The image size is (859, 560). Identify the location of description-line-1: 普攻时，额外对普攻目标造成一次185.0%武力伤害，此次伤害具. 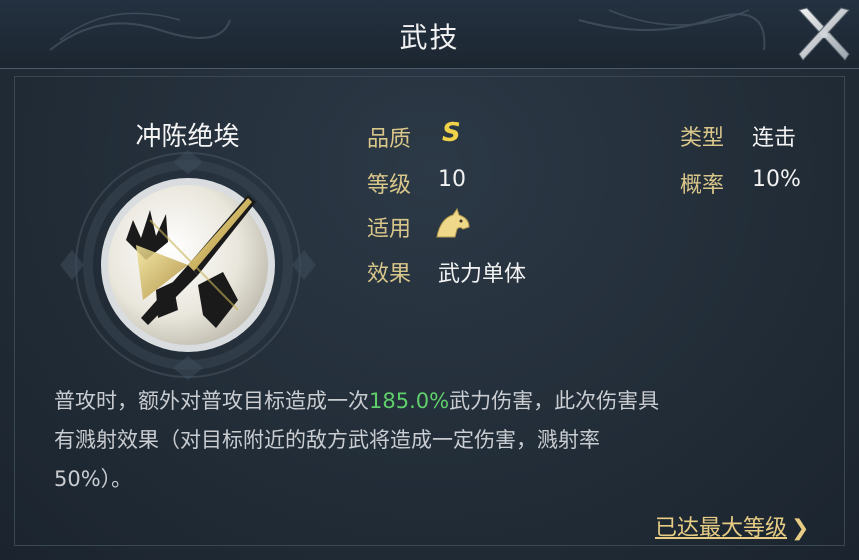
(434, 401).